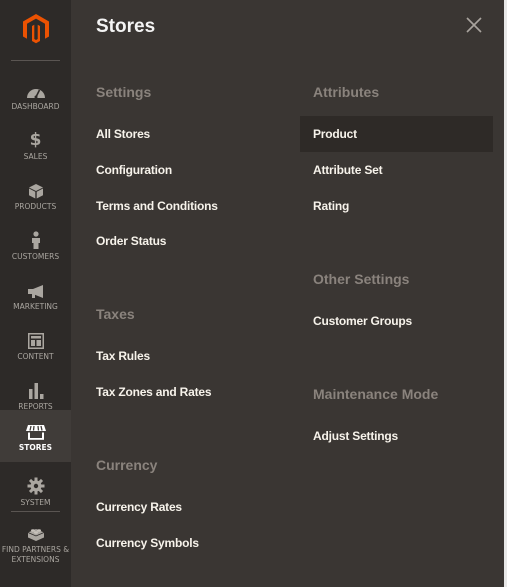  Describe the element at coordinates (35, 156) in the screenshot. I see `sidebar-item-label: Sales` at that location.